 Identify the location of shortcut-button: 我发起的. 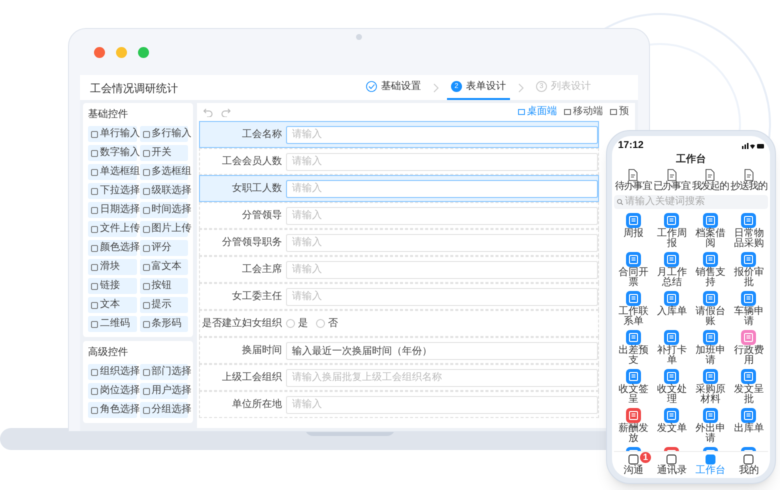
(710, 180).